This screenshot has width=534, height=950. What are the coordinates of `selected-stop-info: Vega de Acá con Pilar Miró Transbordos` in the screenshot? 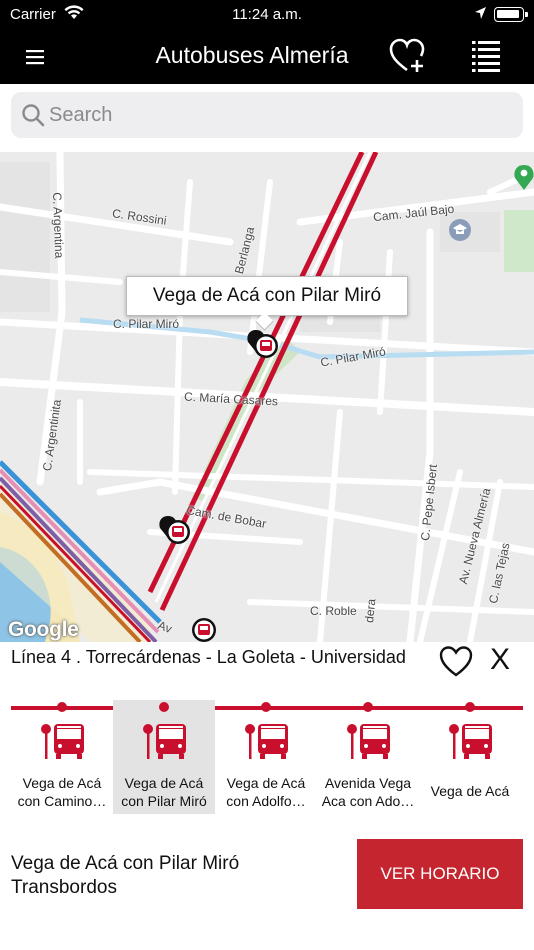 It's located at (125, 876).